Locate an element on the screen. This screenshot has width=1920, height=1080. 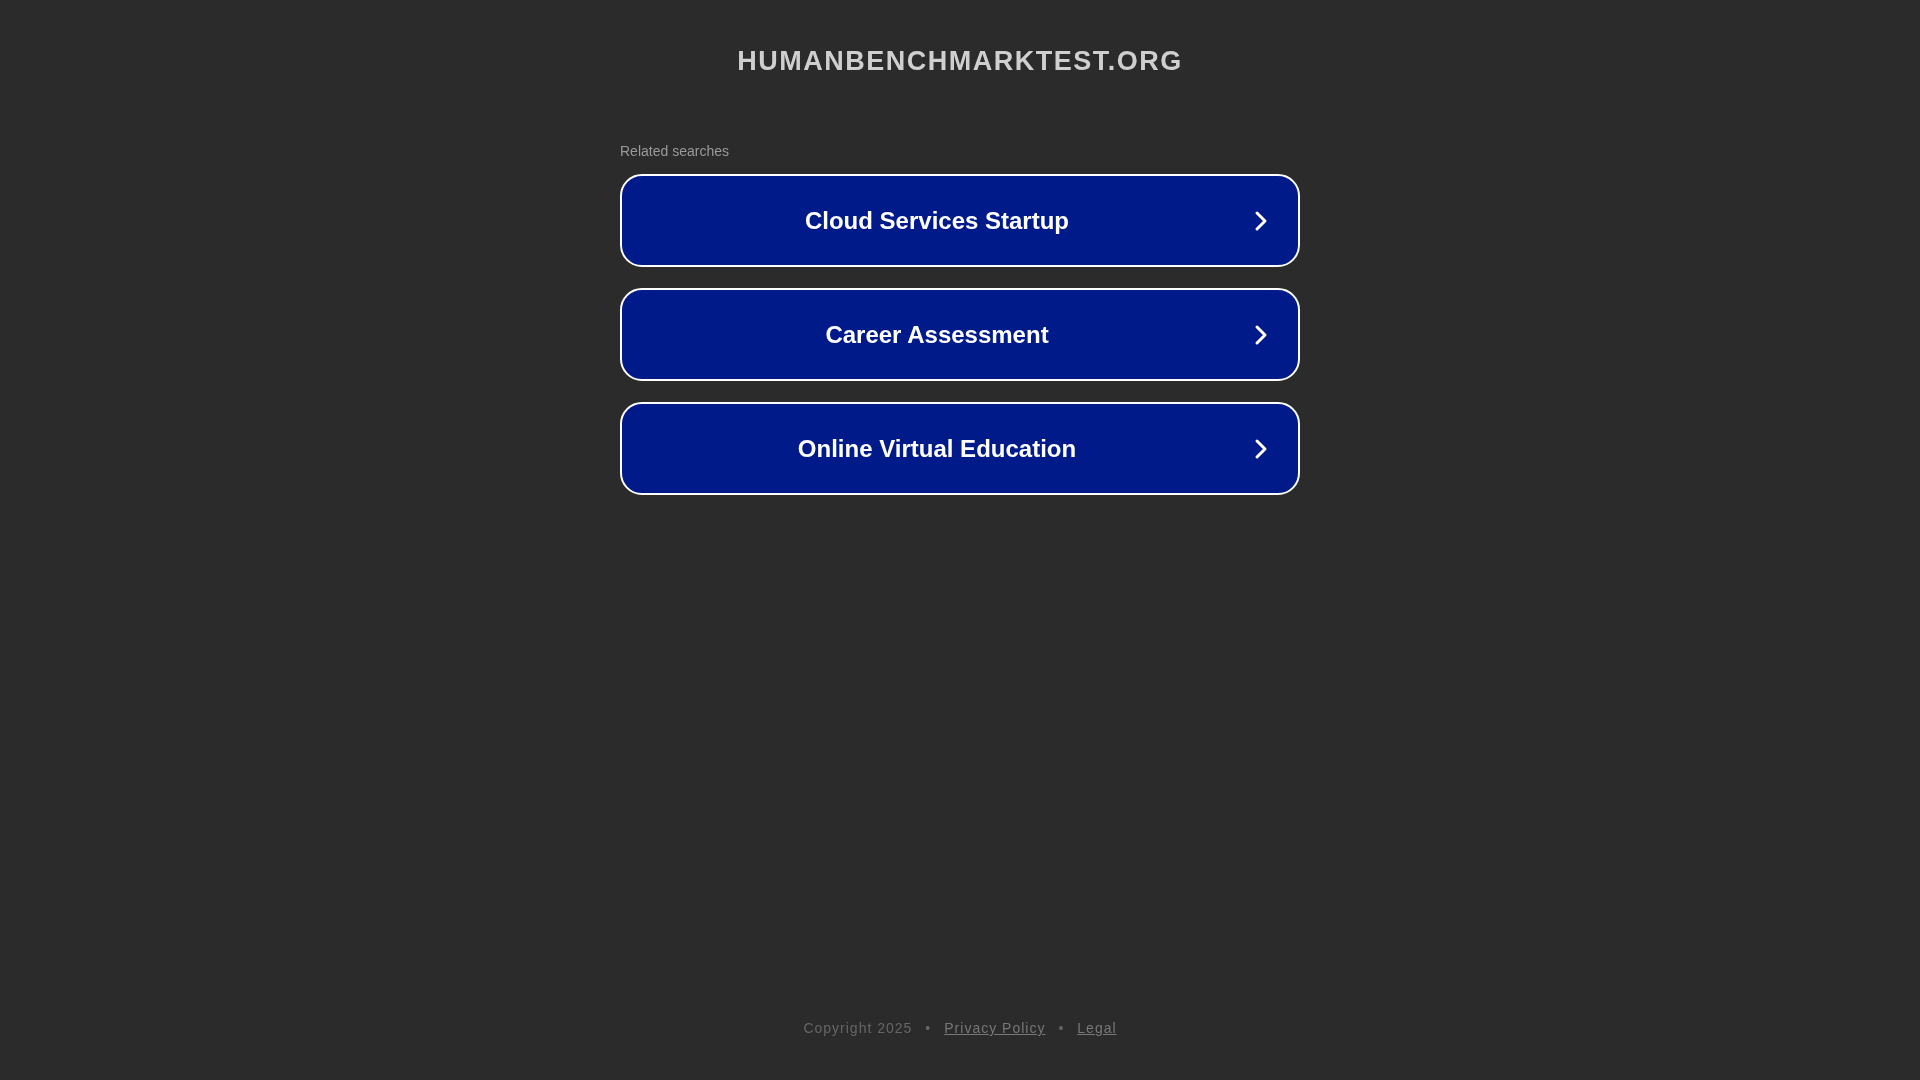
search-link-button: Cloud Services Startup is located at coordinates (960, 220).